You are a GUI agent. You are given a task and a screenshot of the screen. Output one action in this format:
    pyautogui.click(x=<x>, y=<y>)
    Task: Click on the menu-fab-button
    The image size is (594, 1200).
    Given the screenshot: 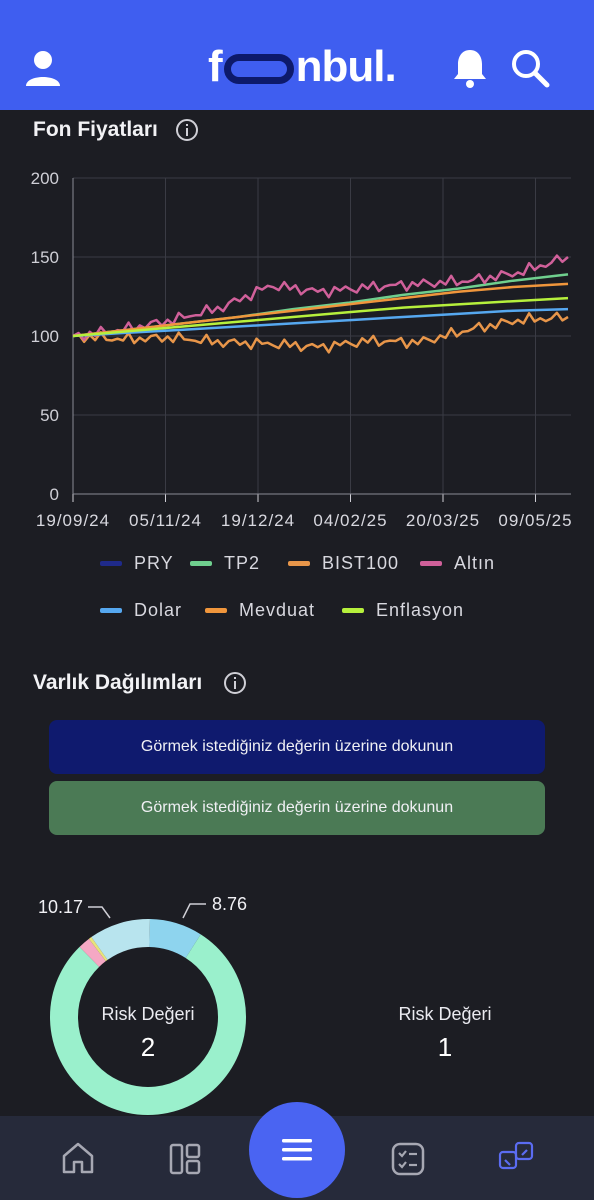 What is the action you would take?
    pyautogui.click(x=297, y=1150)
    